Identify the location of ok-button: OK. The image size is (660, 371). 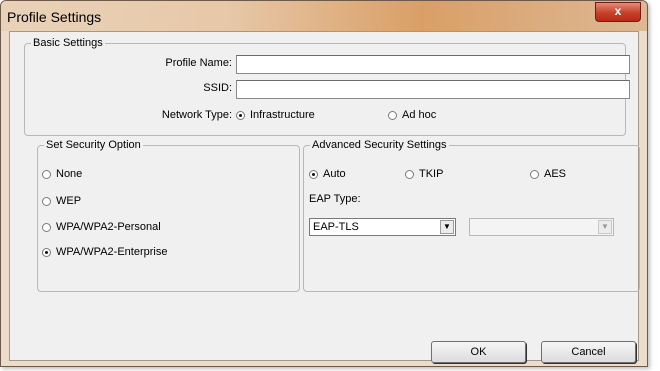
(478, 352).